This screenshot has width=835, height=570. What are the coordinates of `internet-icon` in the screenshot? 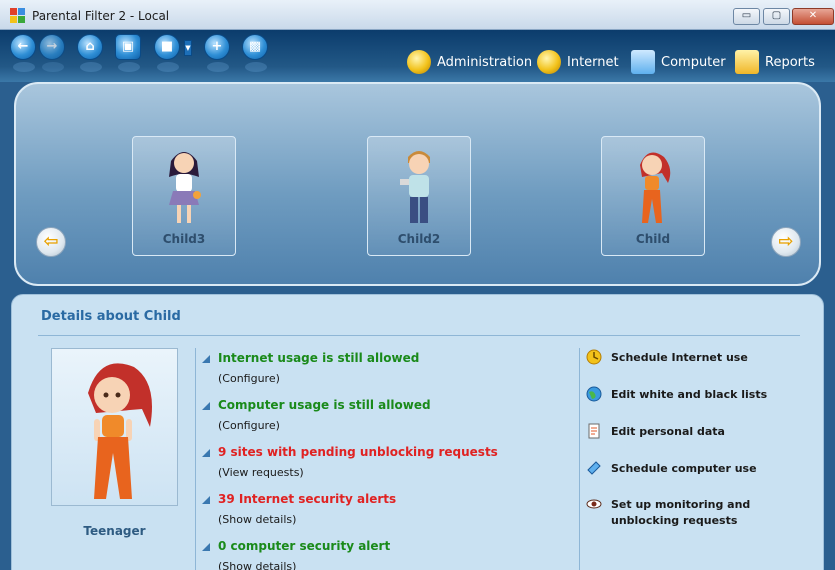 It's located at (549, 62).